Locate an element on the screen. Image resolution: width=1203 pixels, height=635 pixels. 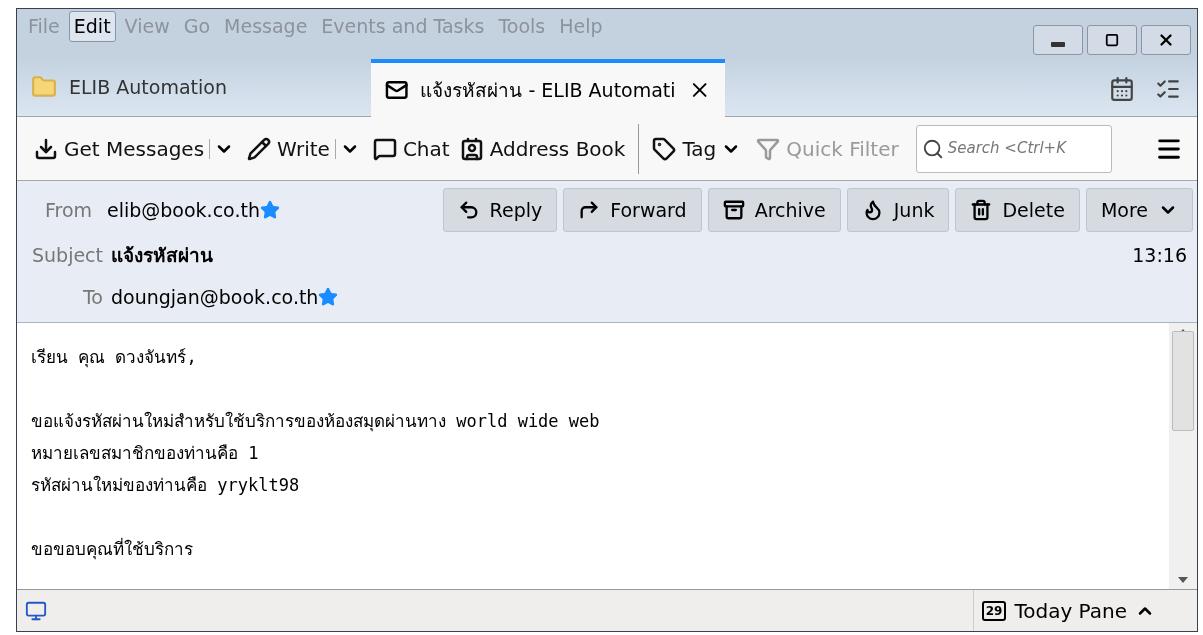
tab-title: แจ้งรหัสผ่าน - ELIB Automati is located at coordinates (548, 90).